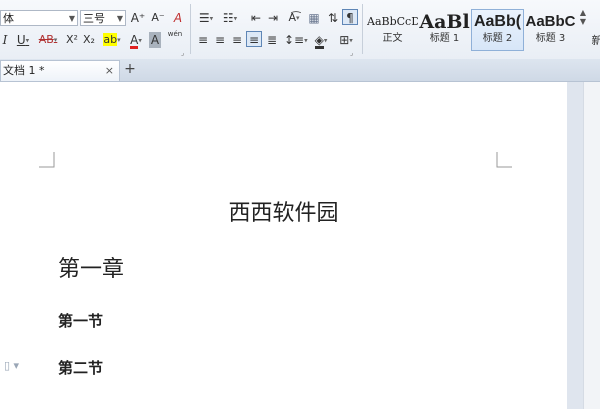 This screenshot has width=600, height=409. I want to click on document-title: 西西软件园, so click(283, 211).